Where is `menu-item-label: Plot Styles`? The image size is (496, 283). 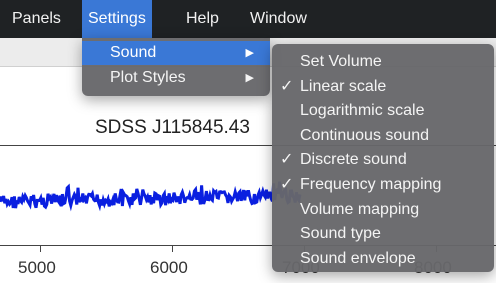
menu-item-label: Plot Styles is located at coordinates (148, 77).